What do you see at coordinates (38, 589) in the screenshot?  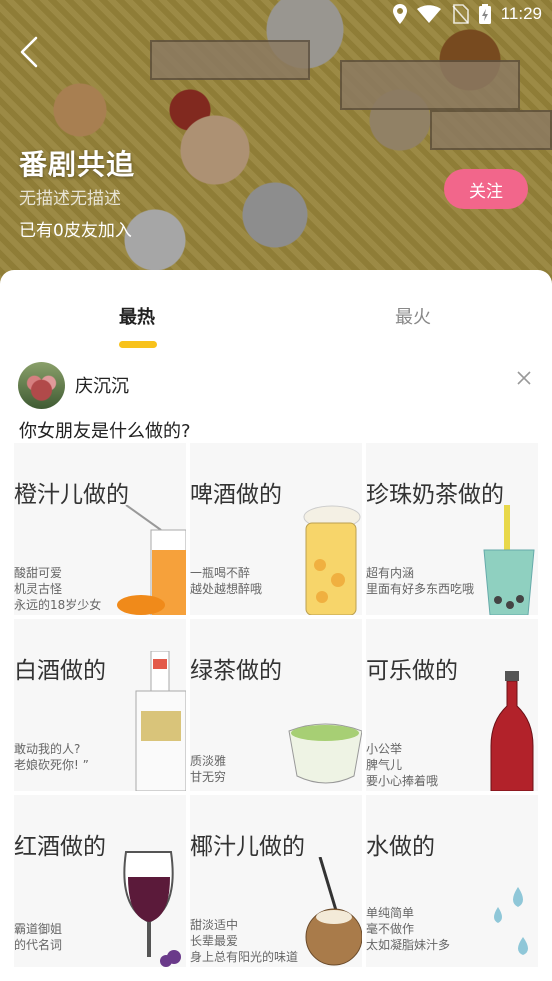 I see `image-caption-line: 机灵古怪` at bounding box center [38, 589].